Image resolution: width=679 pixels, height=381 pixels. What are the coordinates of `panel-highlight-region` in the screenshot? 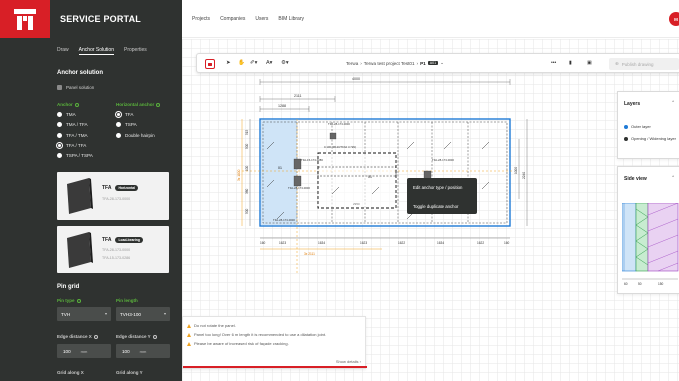 It's located at (279, 172).